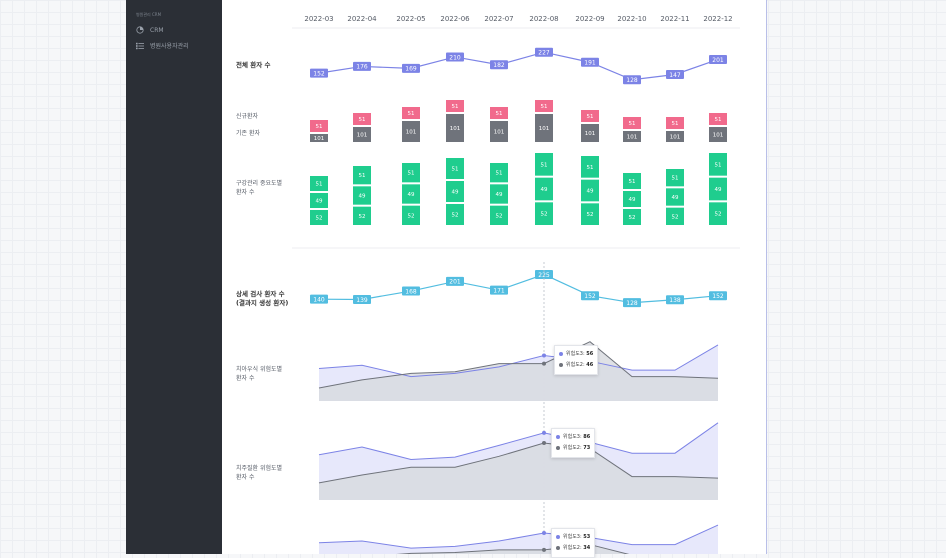 The width and height of the screenshot is (946, 558). What do you see at coordinates (543, 19) in the screenshot?
I see `month-tick-label: 2022-08` at bounding box center [543, 19].